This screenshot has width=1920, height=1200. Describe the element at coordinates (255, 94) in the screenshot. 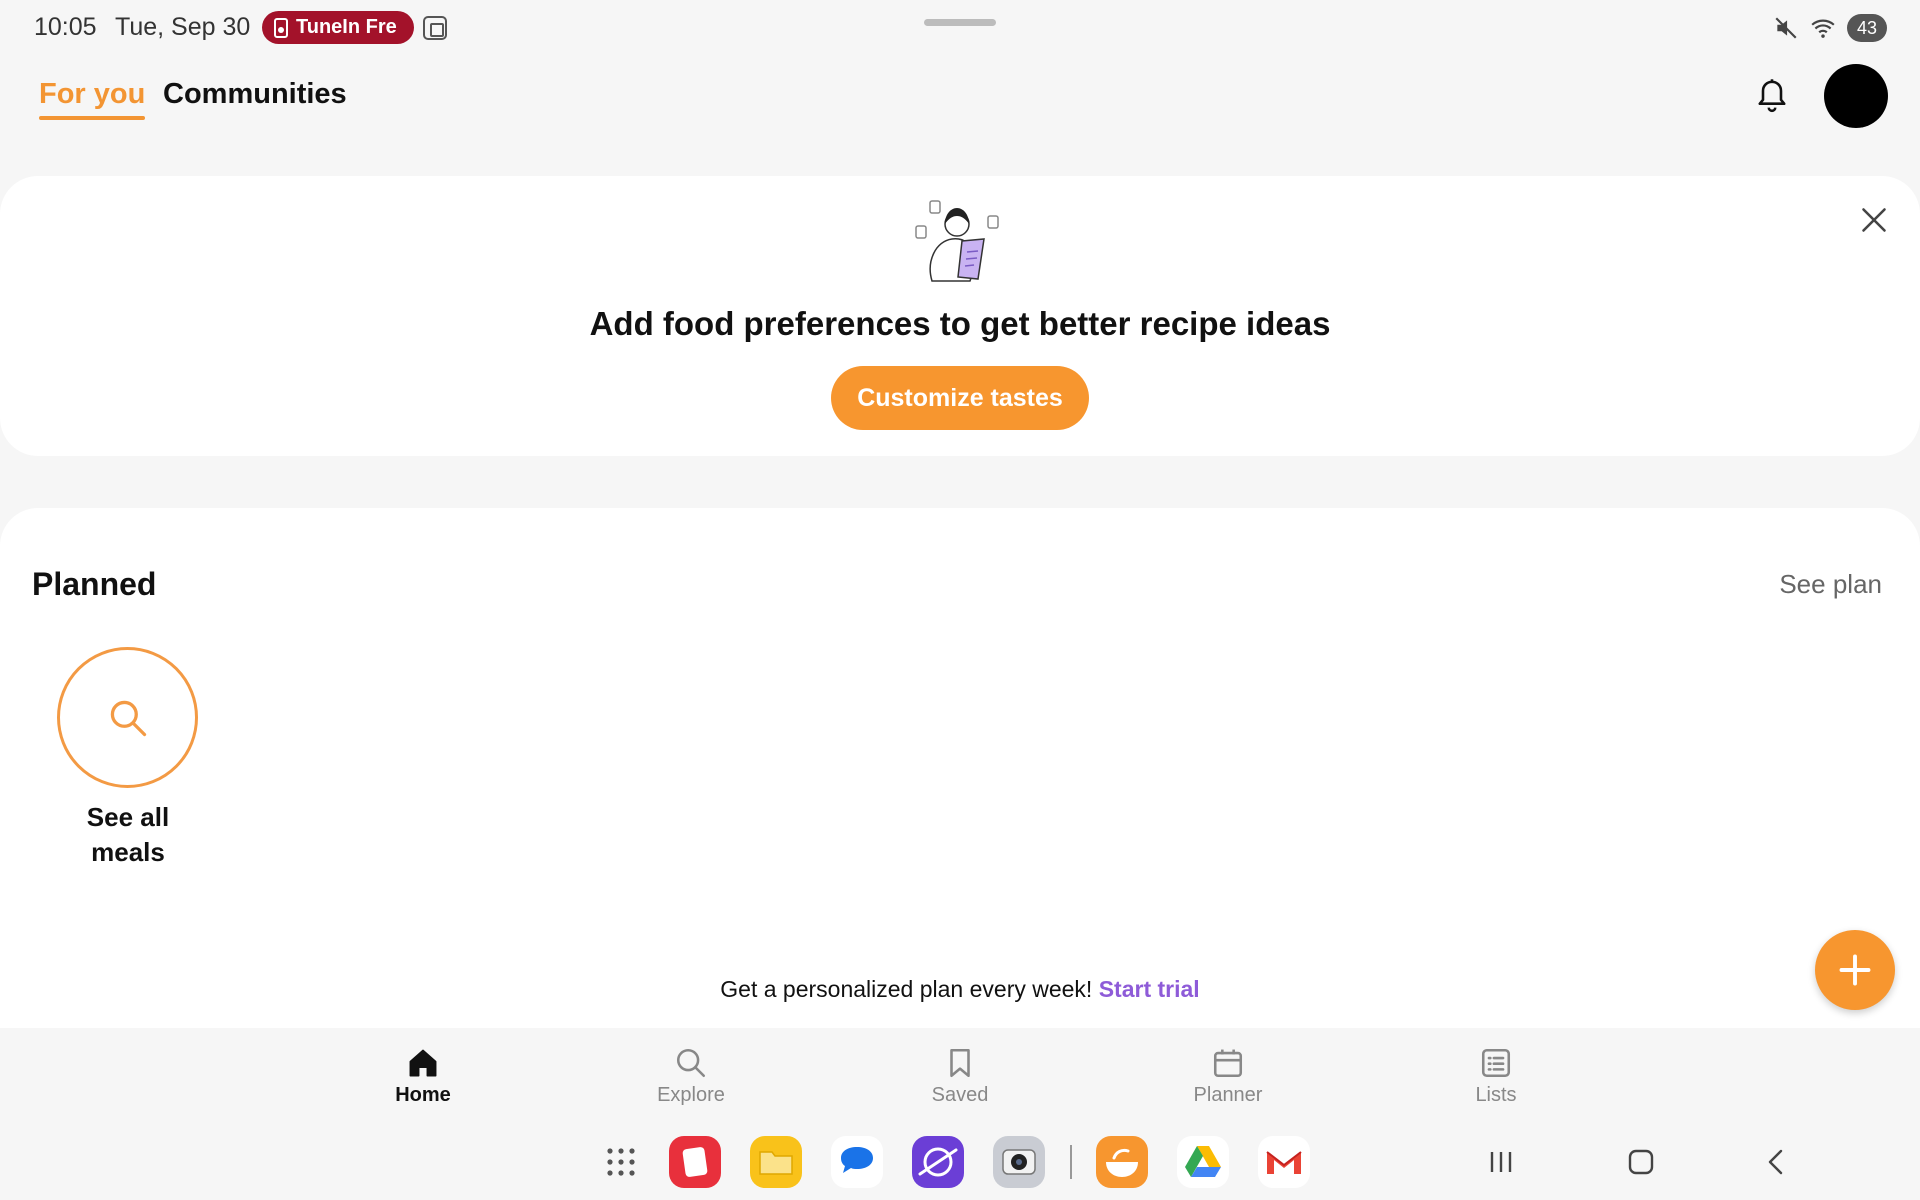

I see `tab-communities: Communities` at that location.